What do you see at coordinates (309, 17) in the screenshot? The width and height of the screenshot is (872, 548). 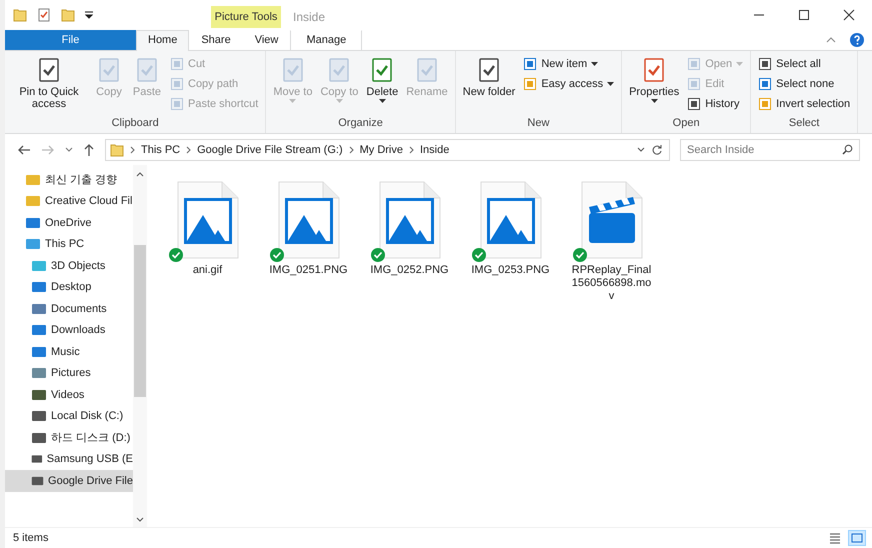 I see `window-title: Inside` at bounding box center [309, 17].